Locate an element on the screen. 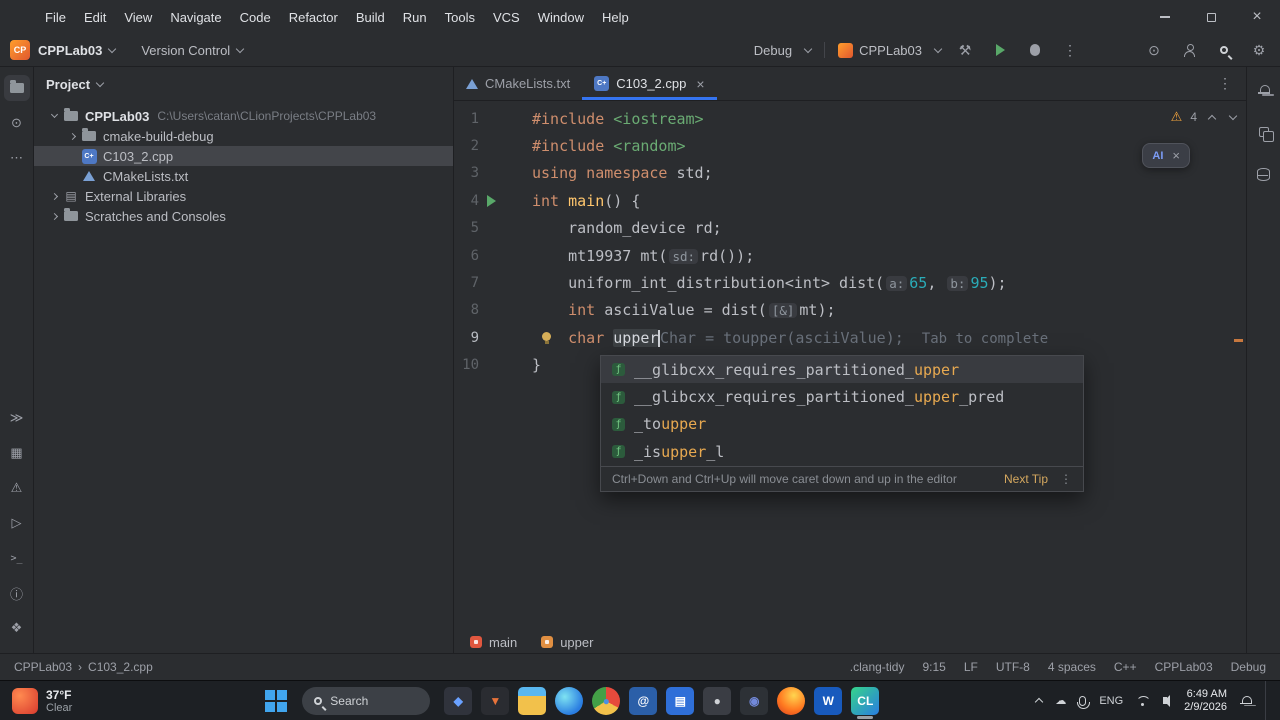 This screenshot has width=1280, height=720. menu-file: File is located at coordinates (55, 17).